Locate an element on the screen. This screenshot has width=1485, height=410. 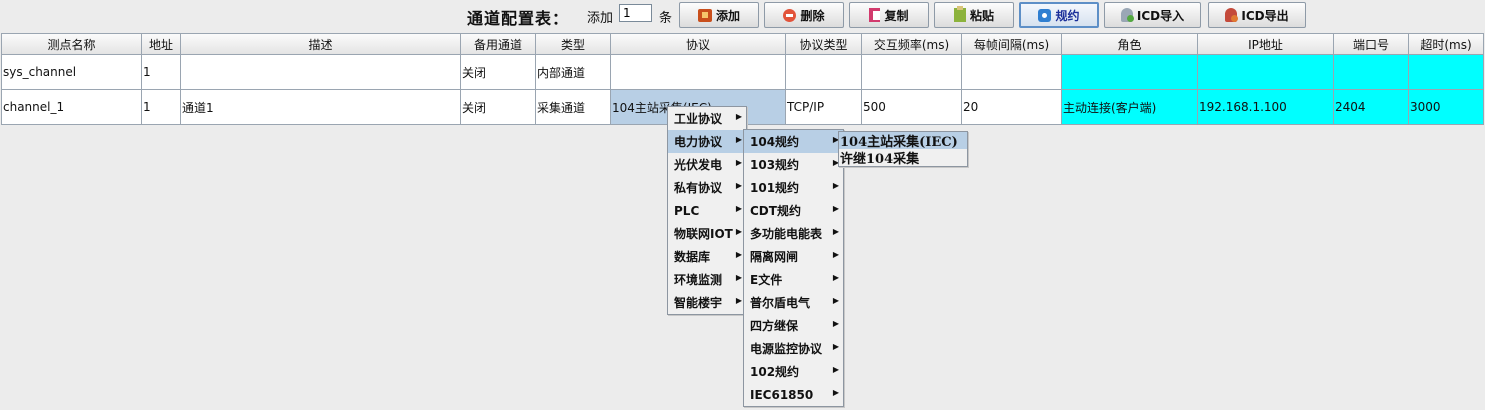
menu-item-label: 电力协议 is located at coordinates (698, 142).